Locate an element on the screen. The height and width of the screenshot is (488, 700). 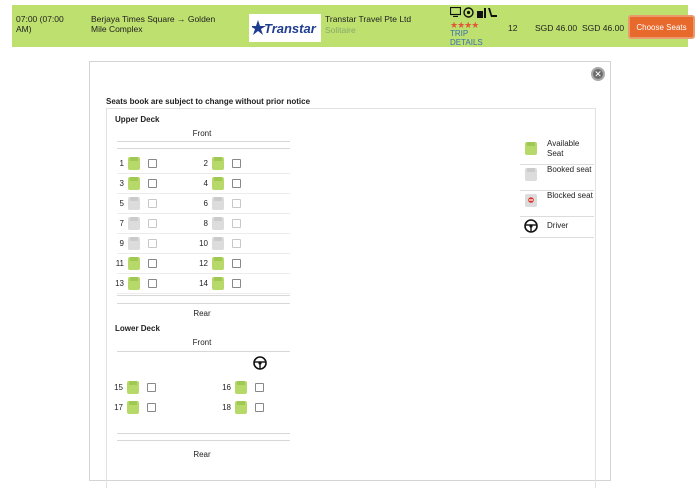
seat-number: 4 is located at coordinates (205, 183).